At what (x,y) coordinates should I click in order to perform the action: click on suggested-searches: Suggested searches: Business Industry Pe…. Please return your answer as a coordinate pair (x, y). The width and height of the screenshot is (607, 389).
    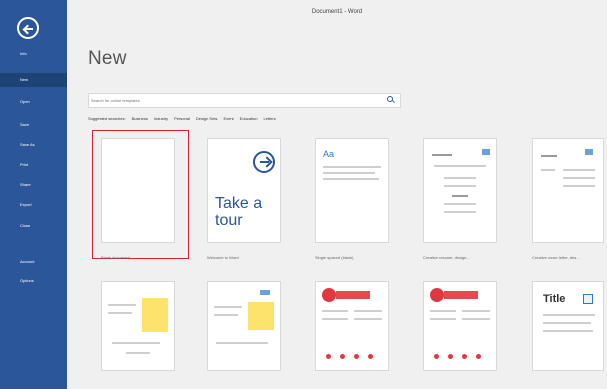
    Looking at the image, I should click on (182, 120).